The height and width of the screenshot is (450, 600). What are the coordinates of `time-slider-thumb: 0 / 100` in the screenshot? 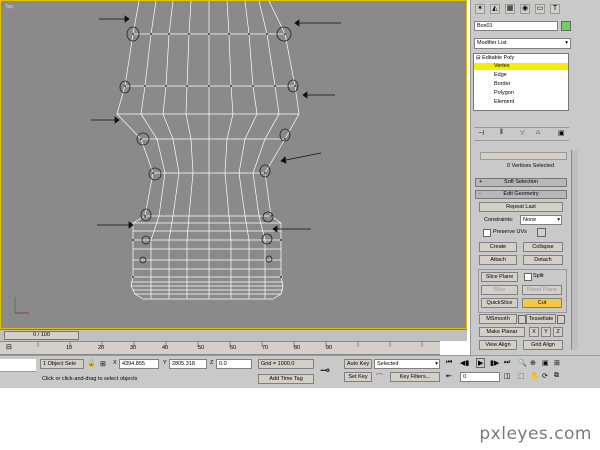 It's located at (41, 335).